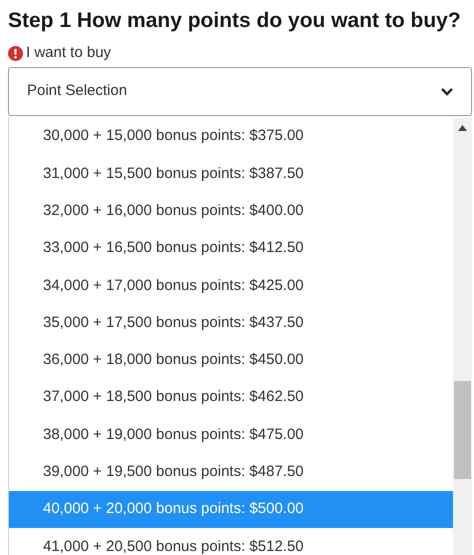 This screenshot has height=555, width=474. What do you see at coordinates (462, 430) in the screenshot?
I see `scrollbar-thumb` at bounding box center [462, 430].